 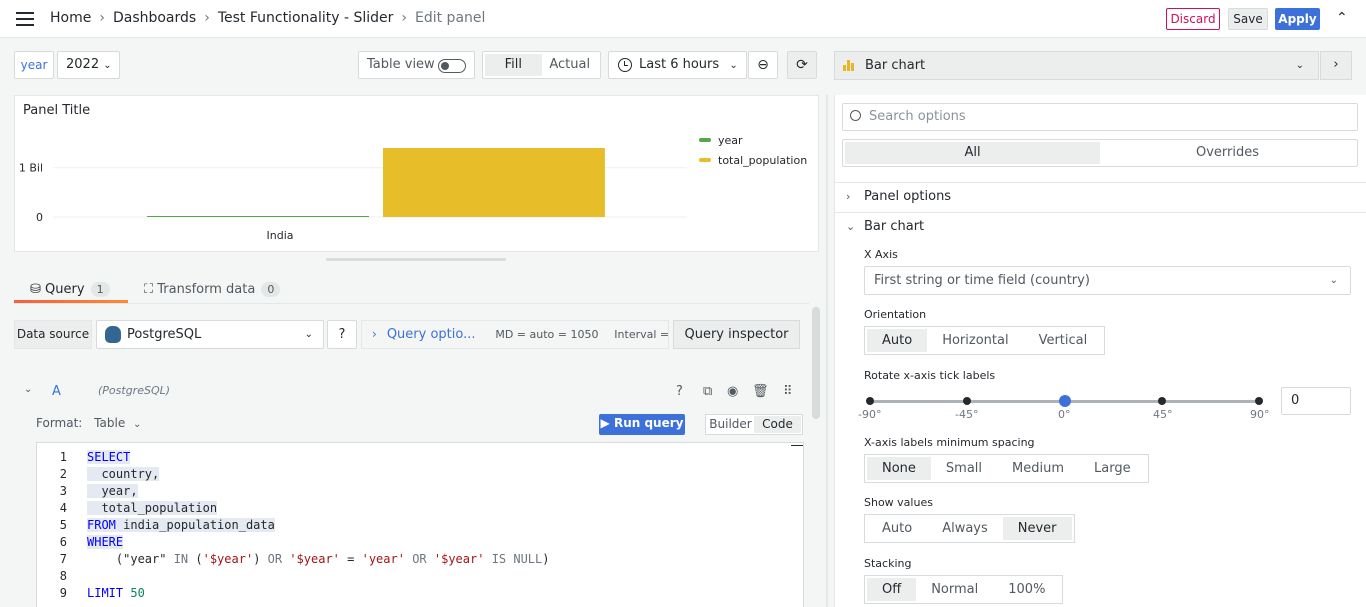 I want to click on time-range-value: Last 6 hours, so click(x=679, y=64).